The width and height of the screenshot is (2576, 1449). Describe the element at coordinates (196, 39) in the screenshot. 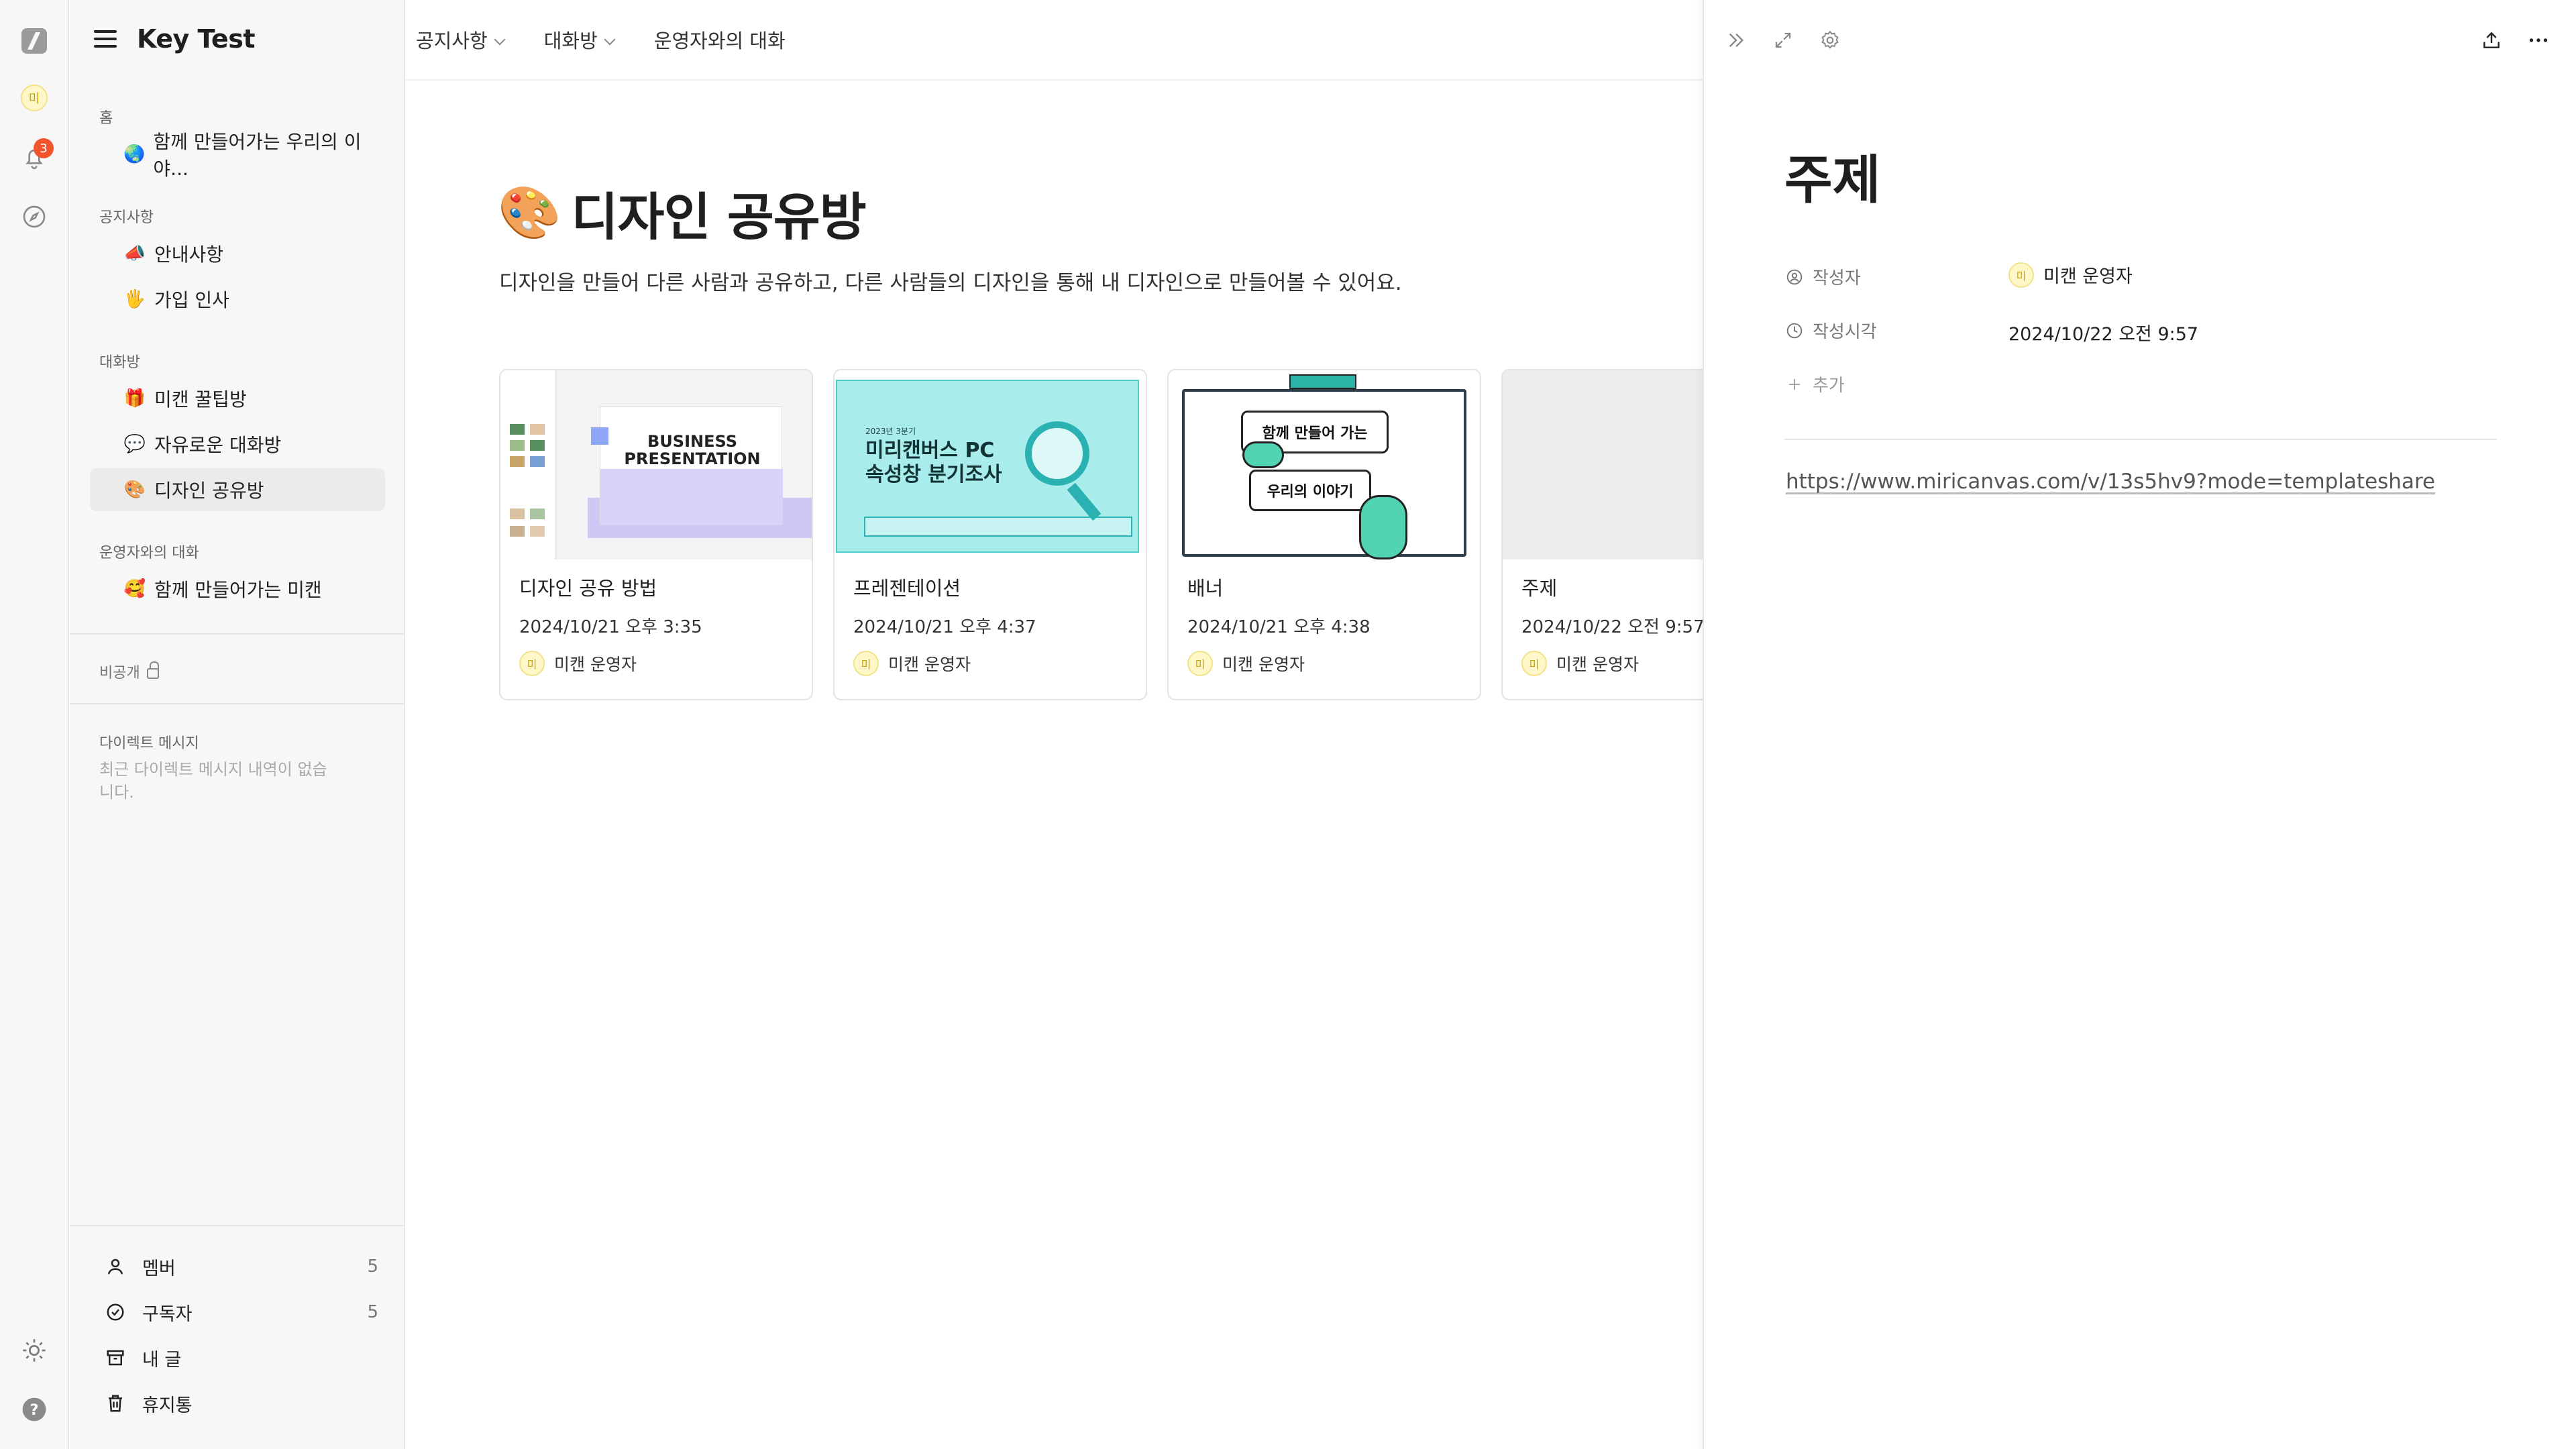

I see `workspace-name: Key Test` at that location.